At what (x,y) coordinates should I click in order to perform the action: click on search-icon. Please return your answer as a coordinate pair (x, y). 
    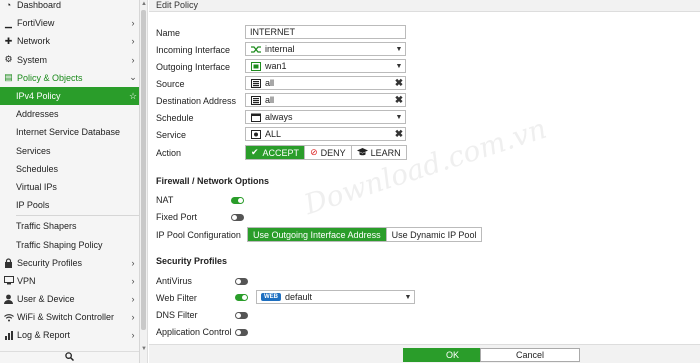
    Looking at the image, I should click on (70, 357).